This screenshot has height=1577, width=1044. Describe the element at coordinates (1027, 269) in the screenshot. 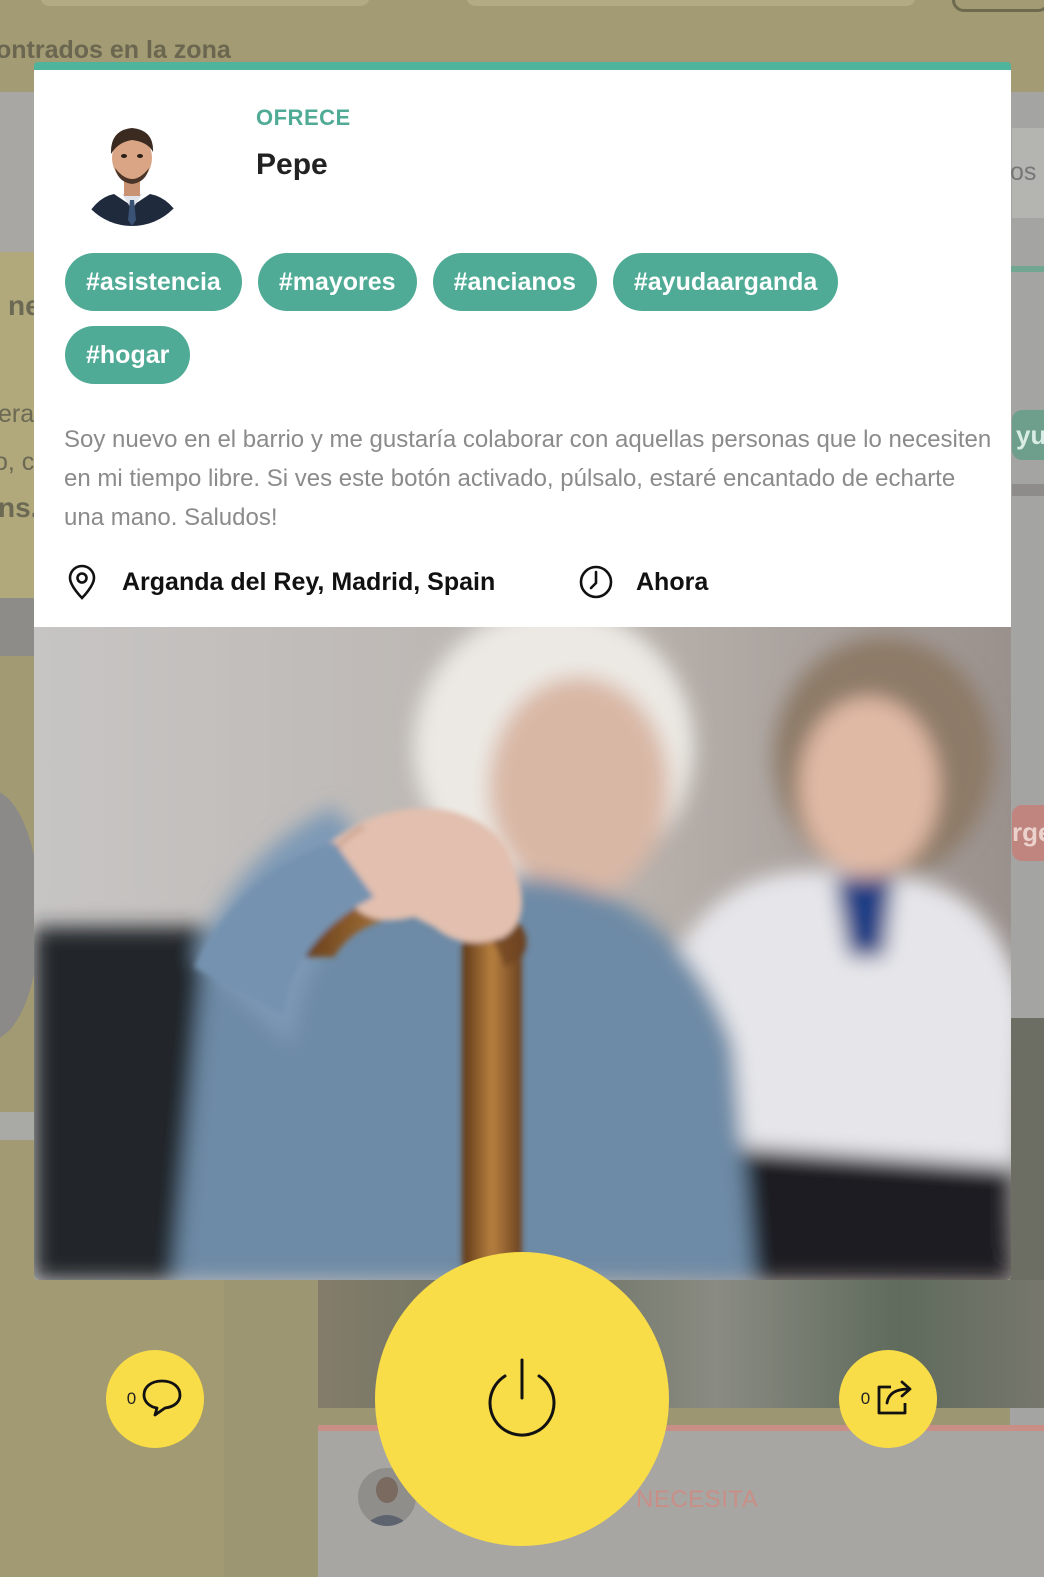

I see `bg-right-separator` at that location.